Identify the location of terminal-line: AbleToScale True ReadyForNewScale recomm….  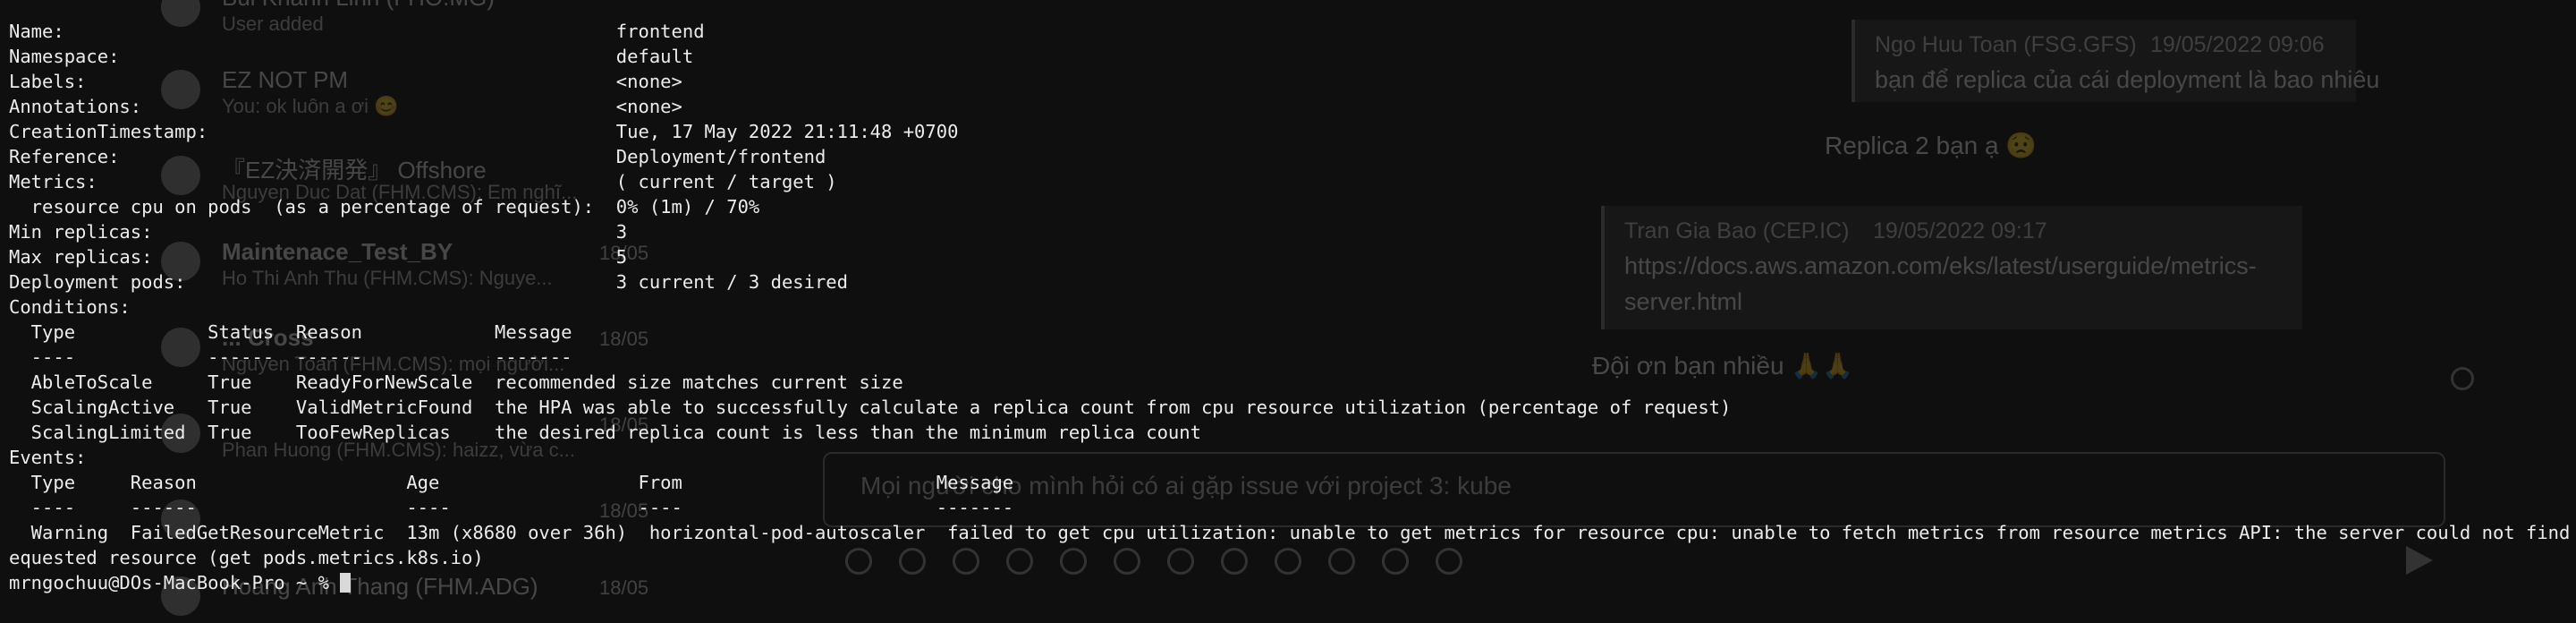
(456, 382).